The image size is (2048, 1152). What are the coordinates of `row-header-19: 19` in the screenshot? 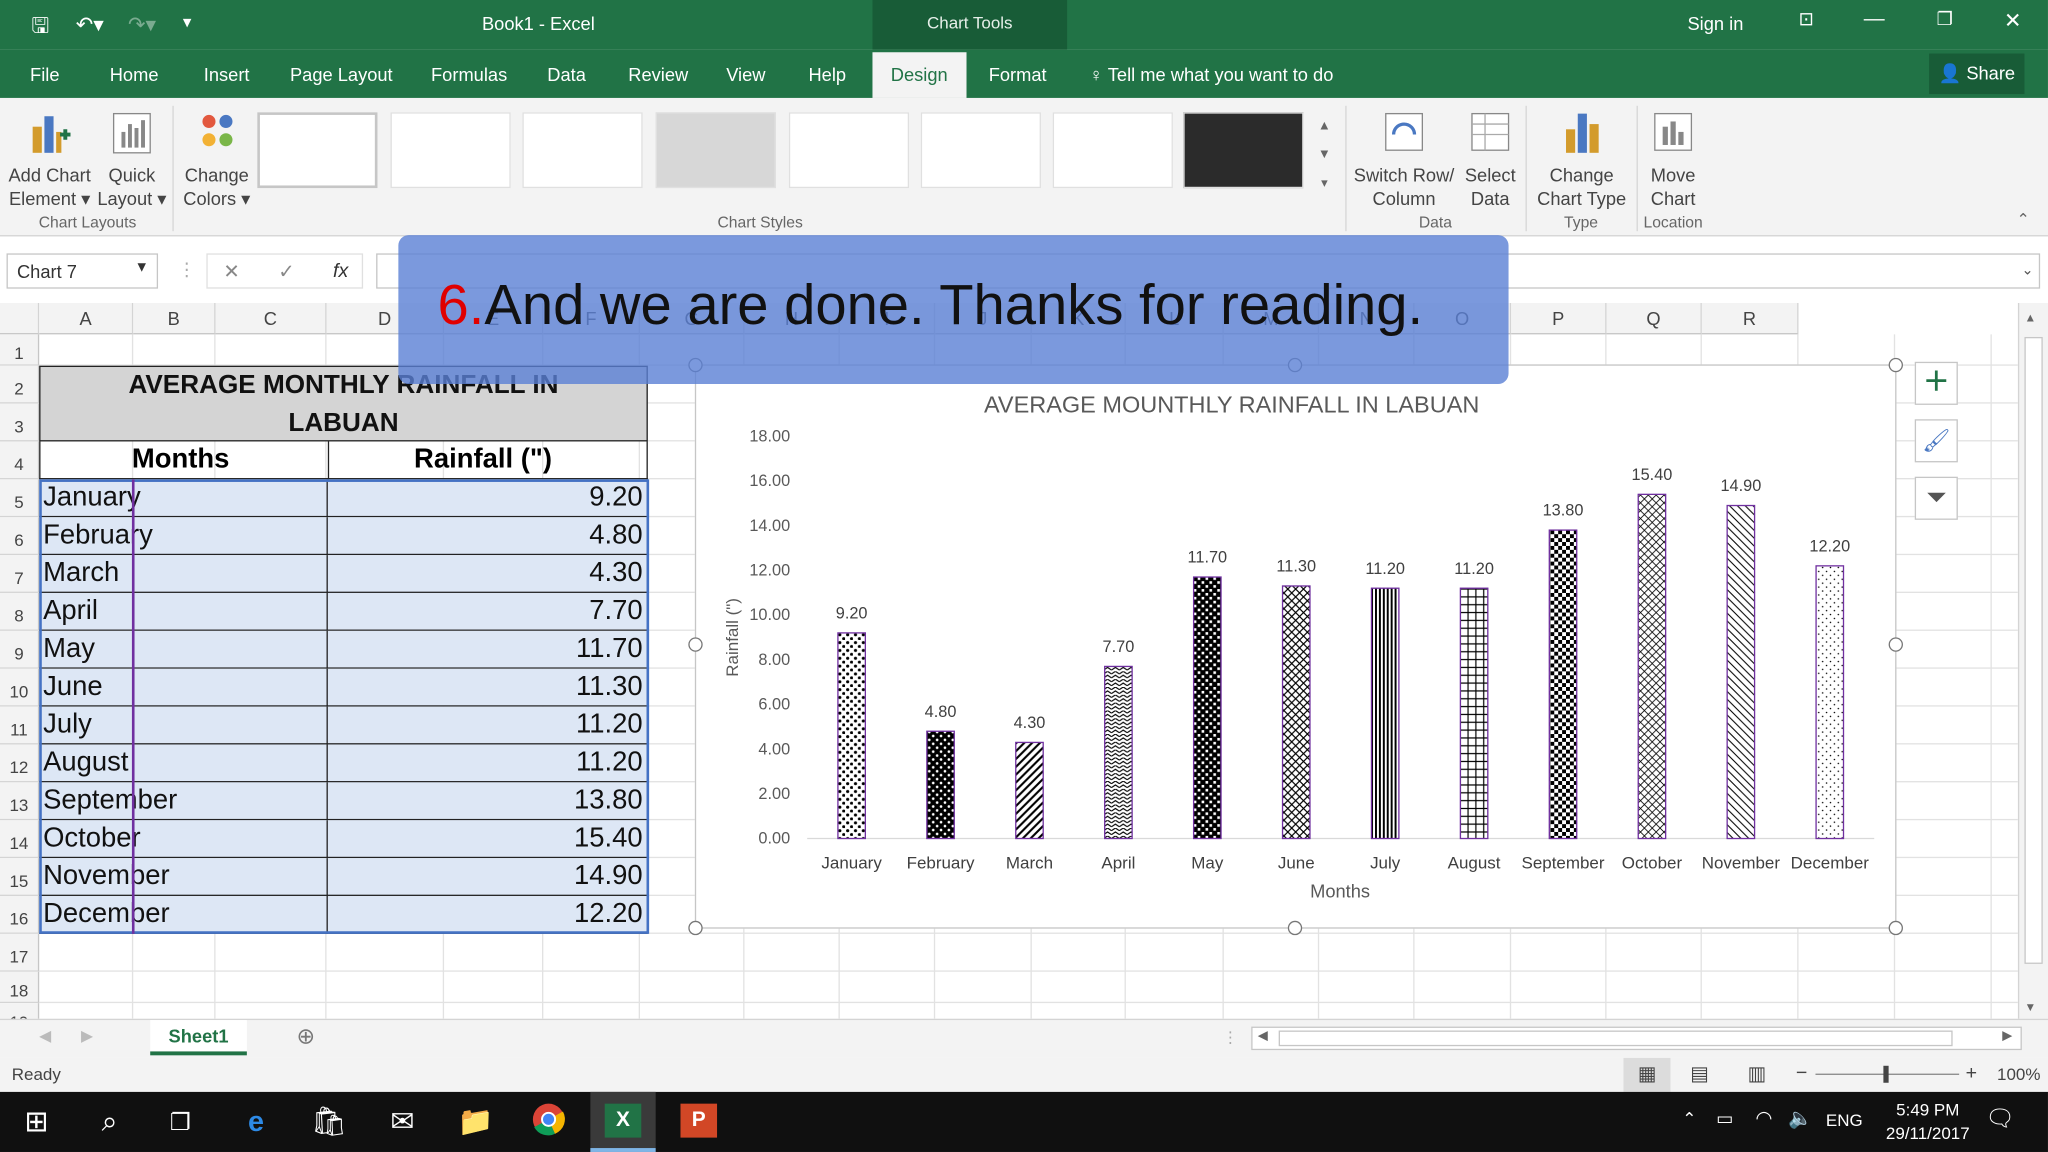 It's located at (20, 1011).